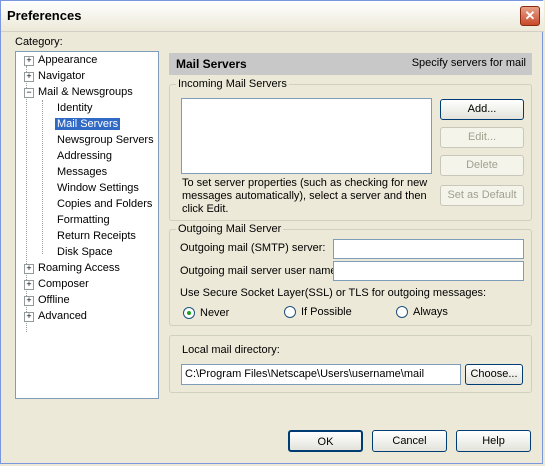  I want to click on category-label: Category:, so click(39, 42).